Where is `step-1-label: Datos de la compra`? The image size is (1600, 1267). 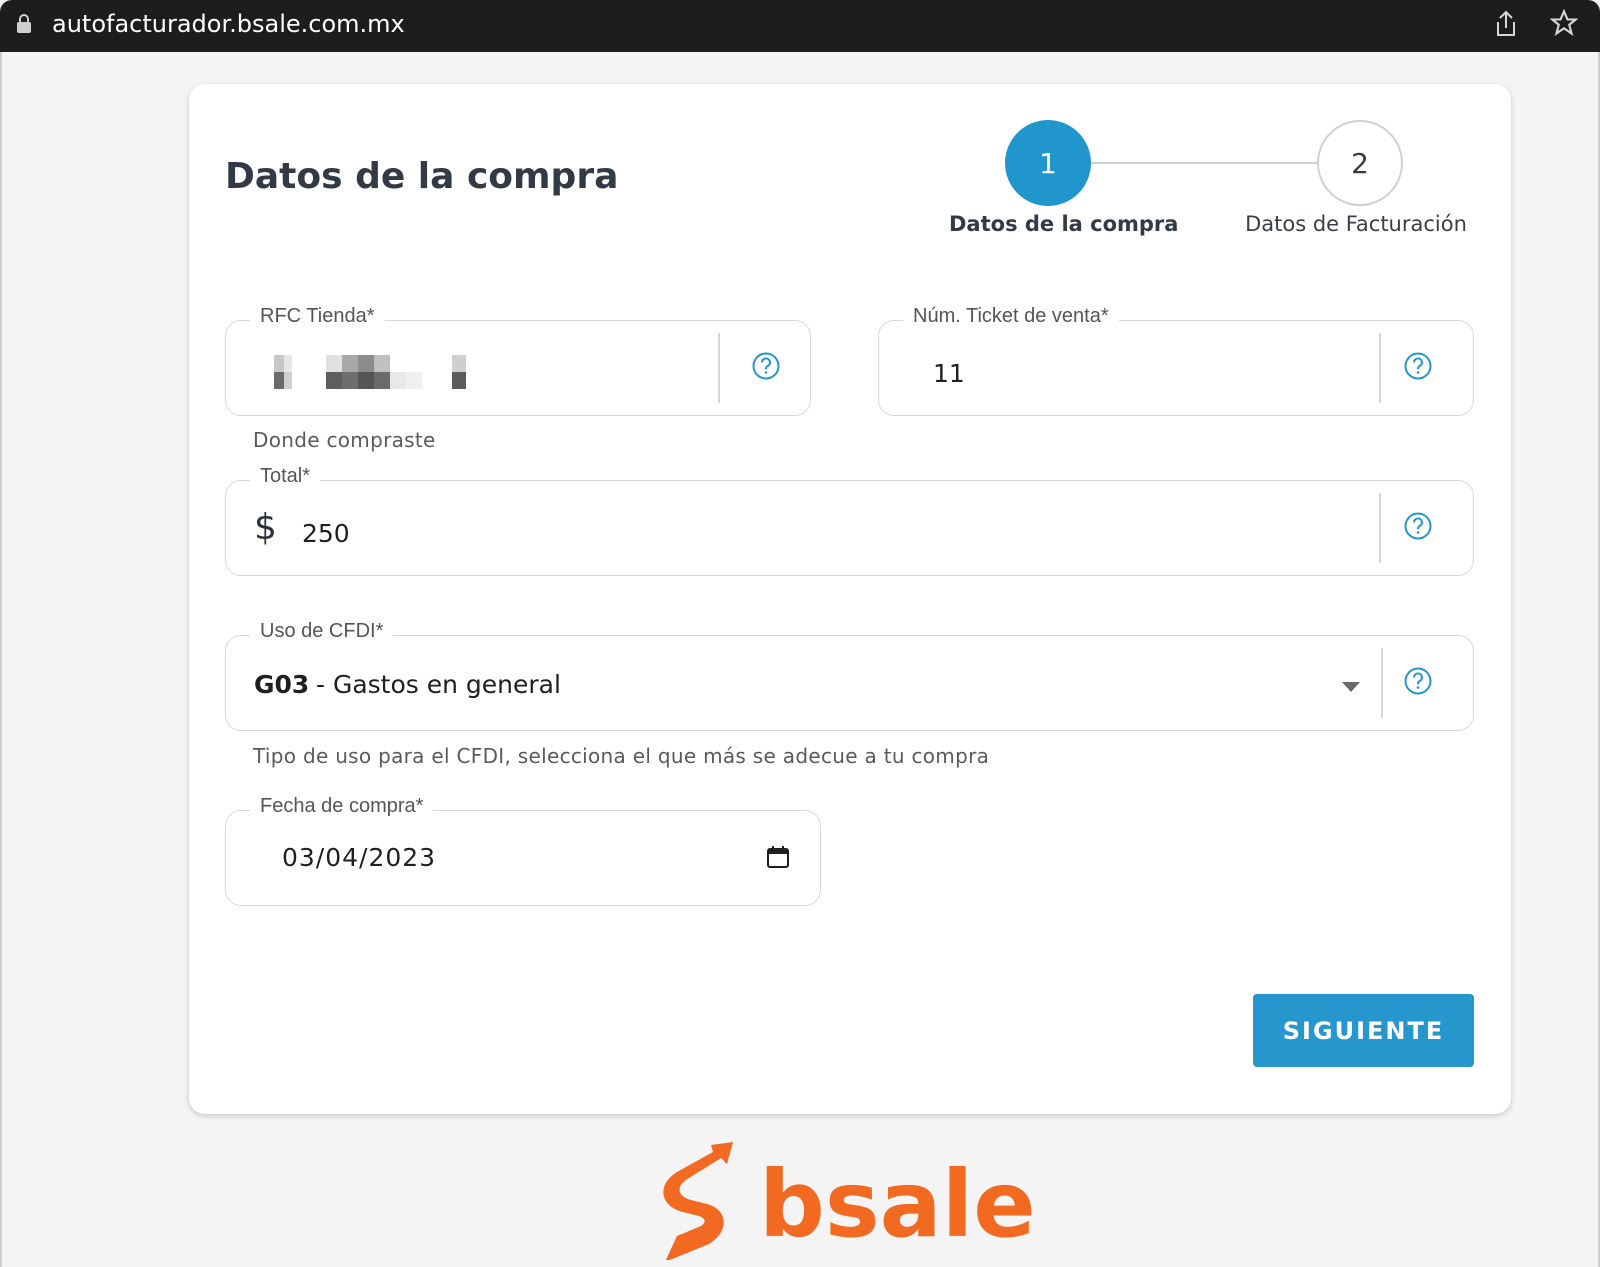 step-1-label: Datos de la compra is located at coordinates (1064, 224).